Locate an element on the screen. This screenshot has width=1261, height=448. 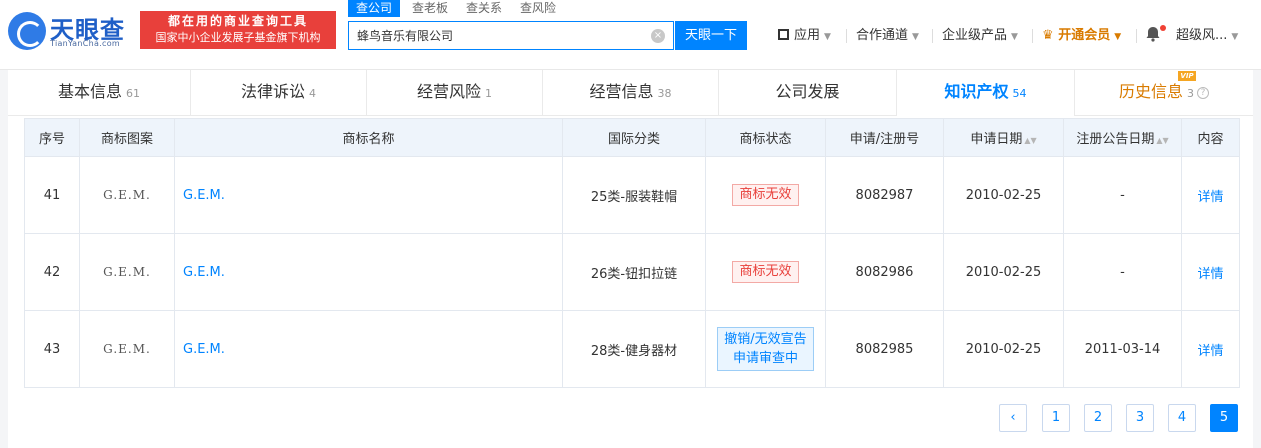
tab-business-info: 经营信息 38 is located at coordinates (631, 93).